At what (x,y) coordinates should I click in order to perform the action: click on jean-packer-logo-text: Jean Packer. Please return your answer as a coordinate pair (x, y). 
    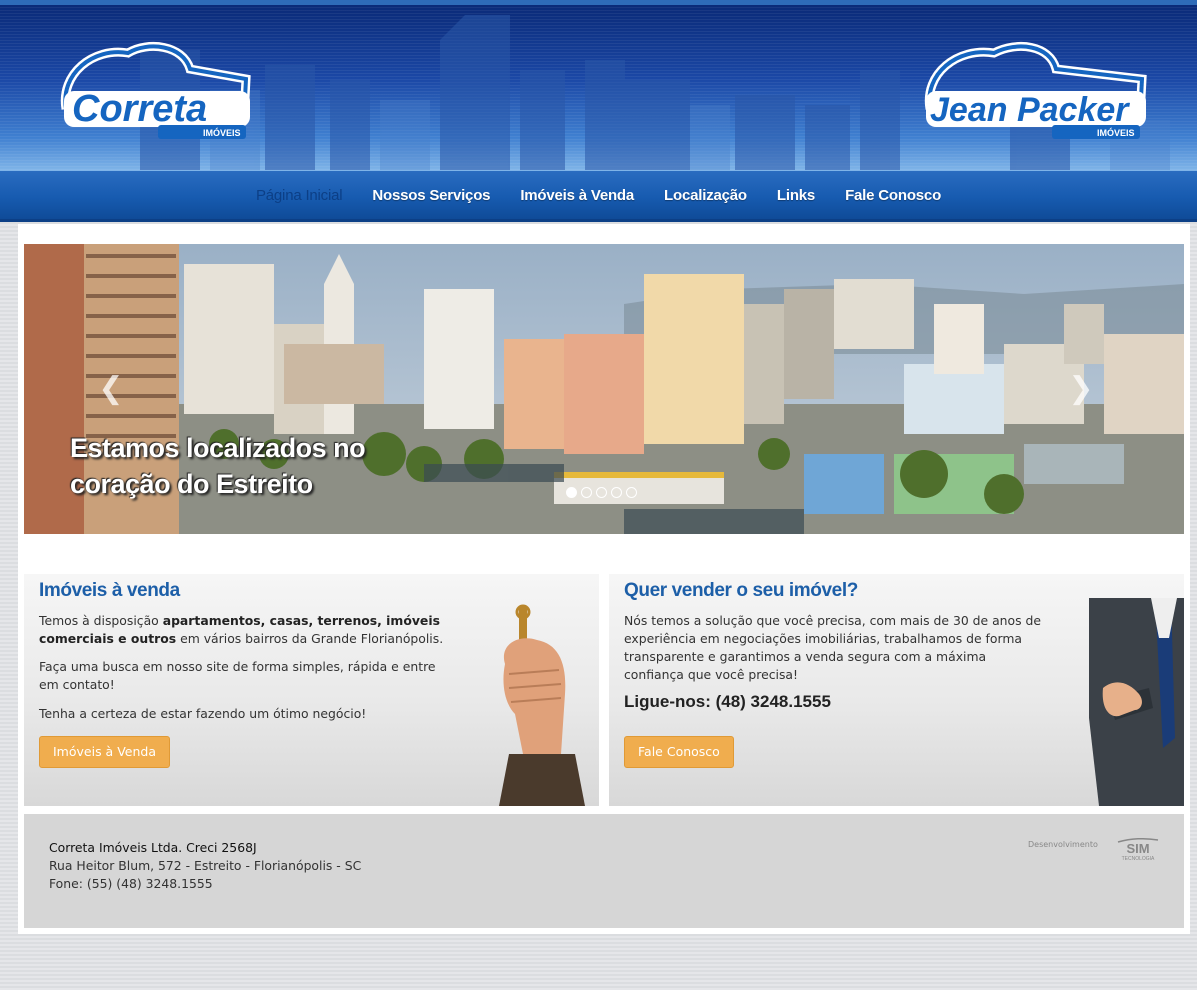
    Looking at the image, I should click on (1030, 110).